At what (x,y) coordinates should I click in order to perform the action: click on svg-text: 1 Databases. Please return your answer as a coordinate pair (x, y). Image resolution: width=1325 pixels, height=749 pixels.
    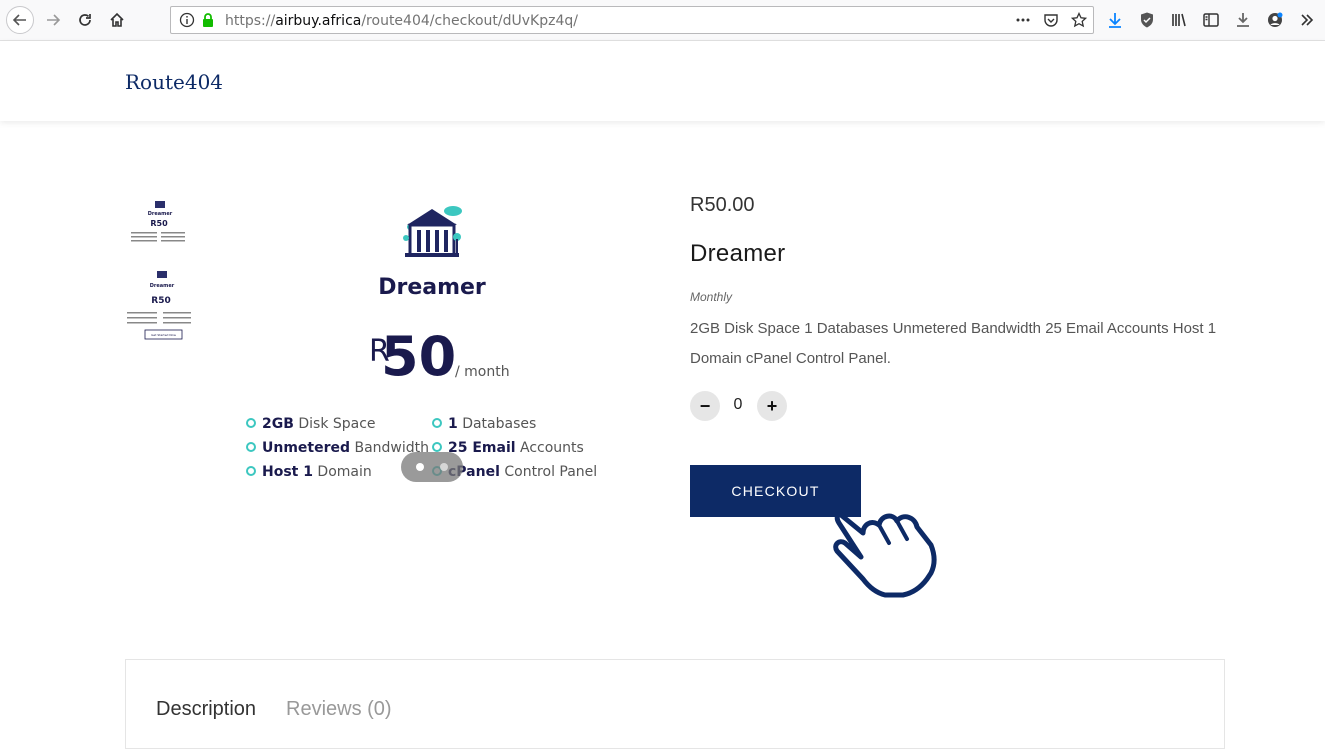
    Looking at the image, I should click on (492, 424).